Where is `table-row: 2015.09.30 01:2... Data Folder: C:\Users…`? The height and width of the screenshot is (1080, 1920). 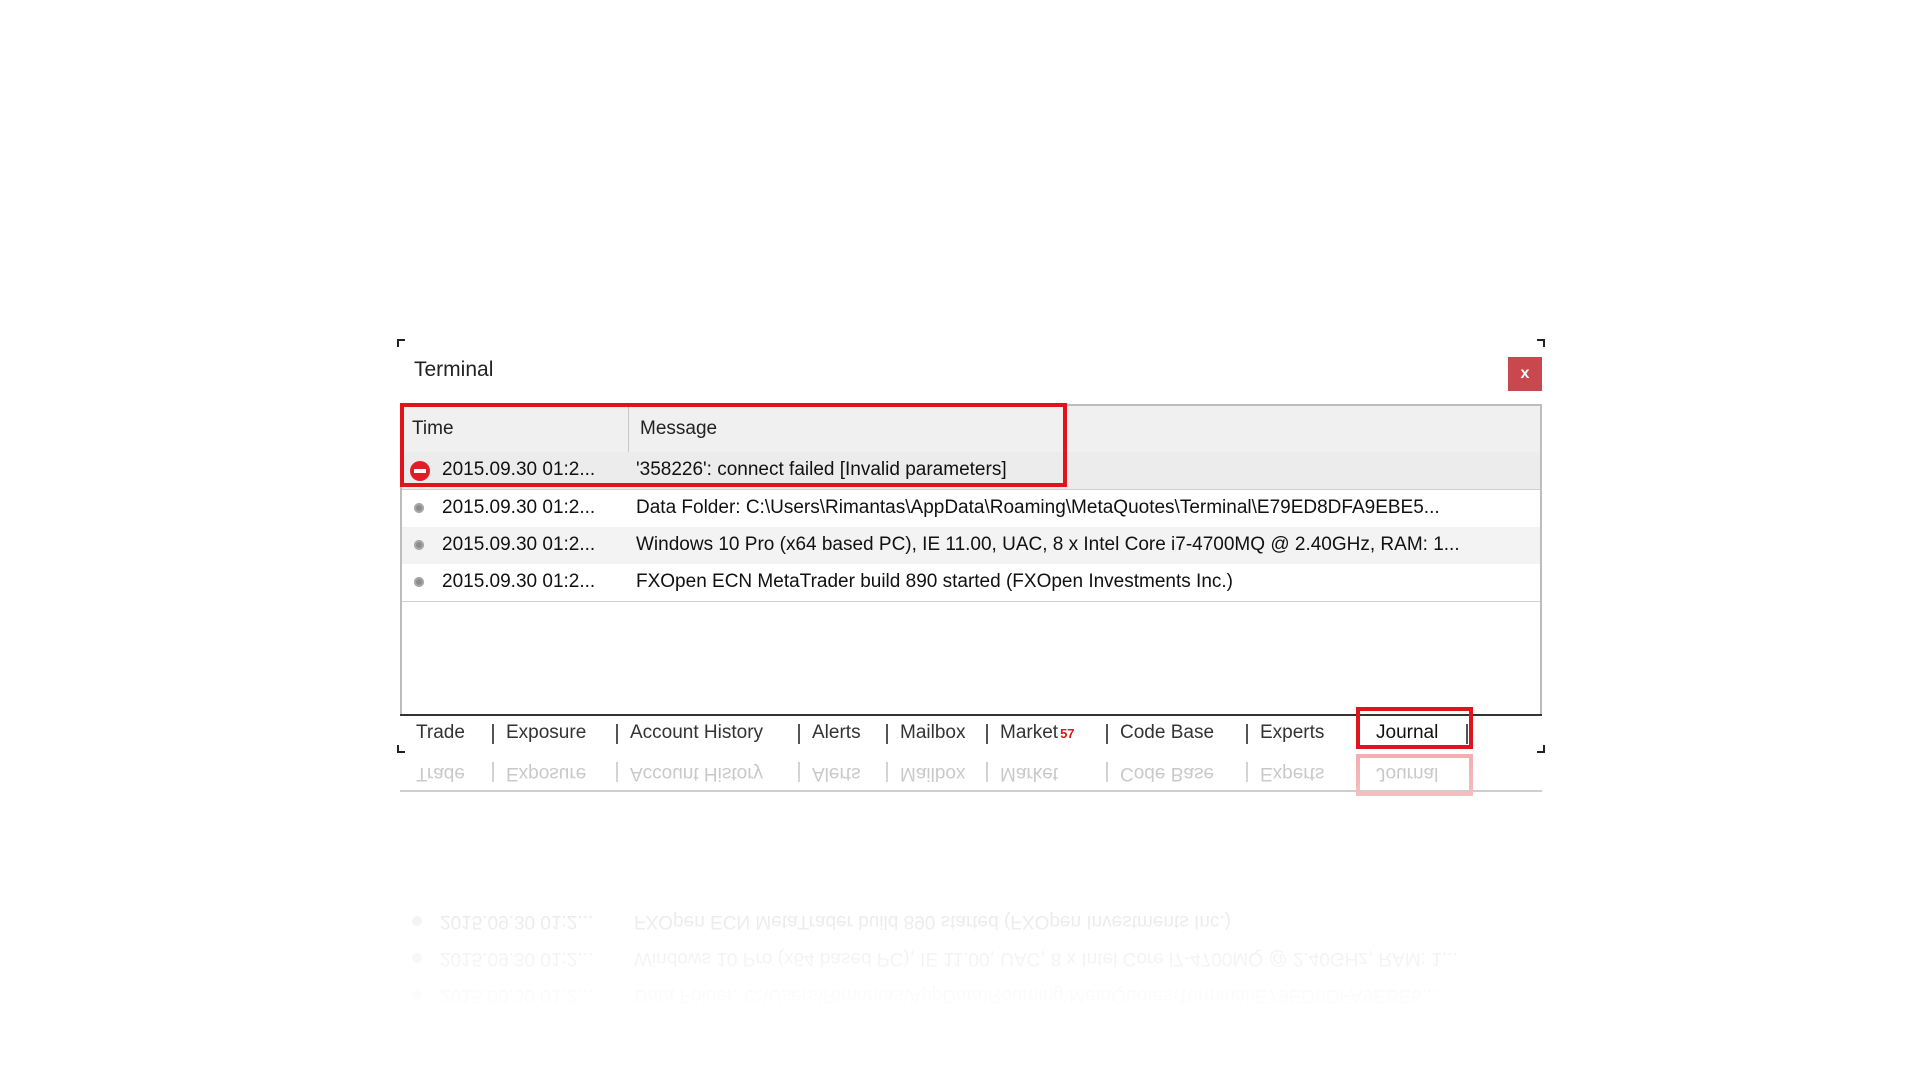
table-row: 2015.09.30 01:2... Data Folder: C:\Users… is located at coordinates (971, 509).